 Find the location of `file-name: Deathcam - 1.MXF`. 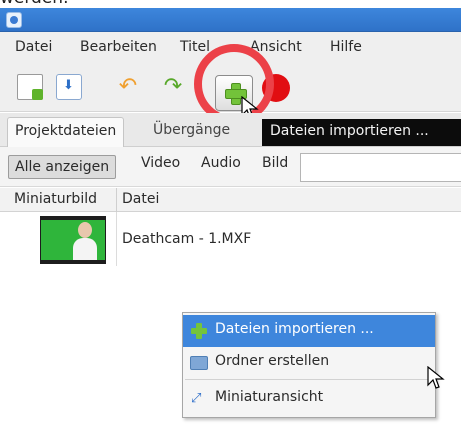

file-name: Deathcam - 1.MXF is located at coordinates (187, 239).